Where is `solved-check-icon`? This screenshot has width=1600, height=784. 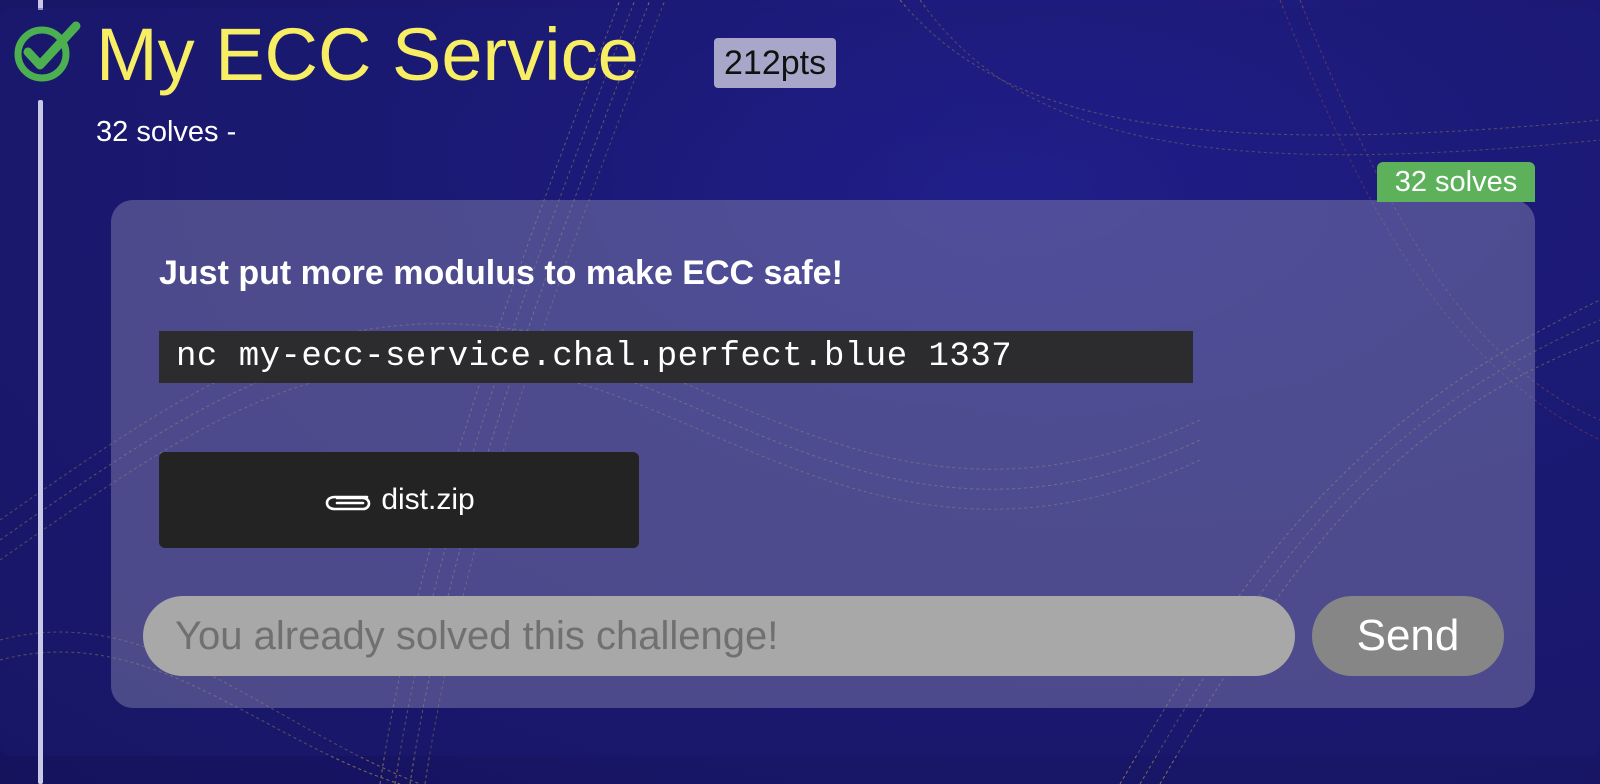
solved-check-icon is located at coordinates (47, 51).